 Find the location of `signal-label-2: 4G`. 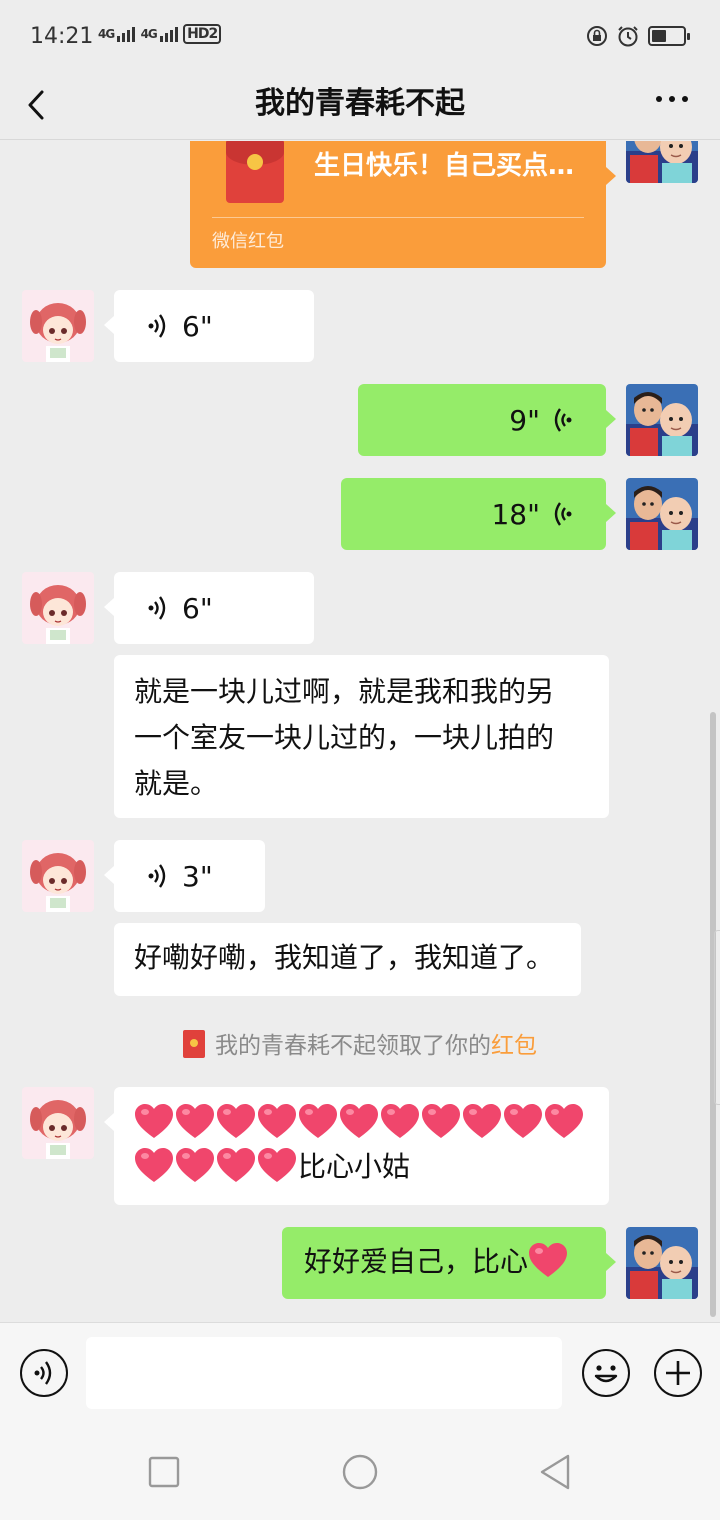

signal-label-2: 4G is located at coordinates (149, 34).